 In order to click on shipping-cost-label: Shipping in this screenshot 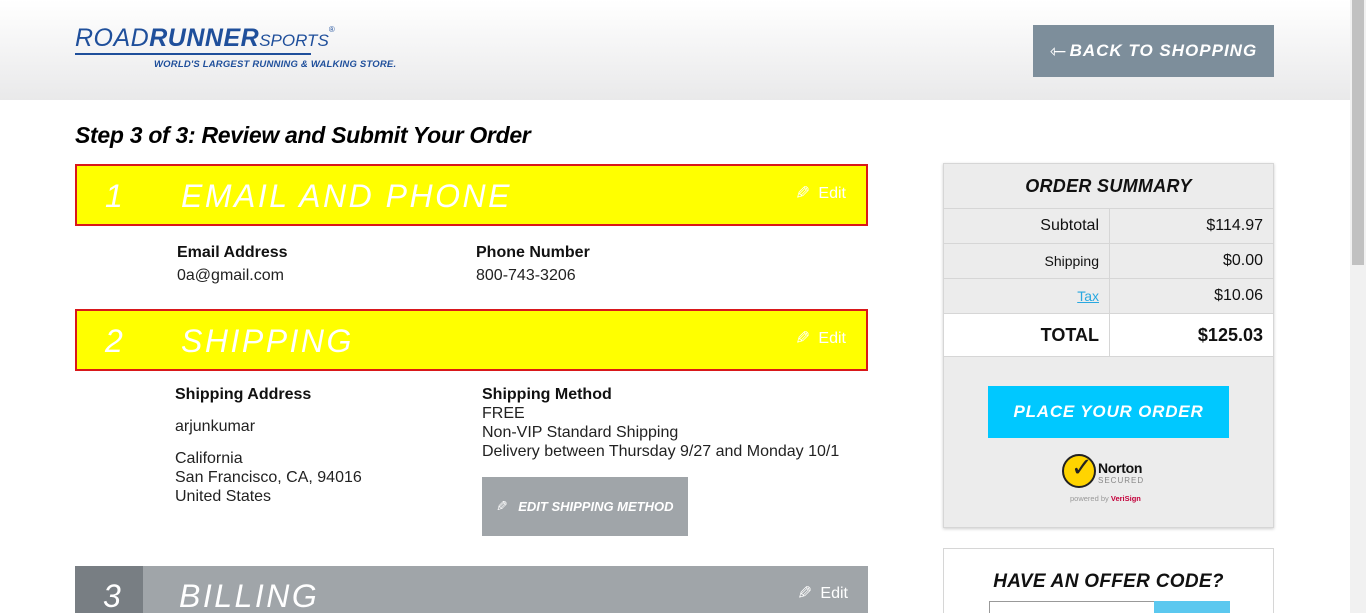, I will do `click(1027, 261)`.